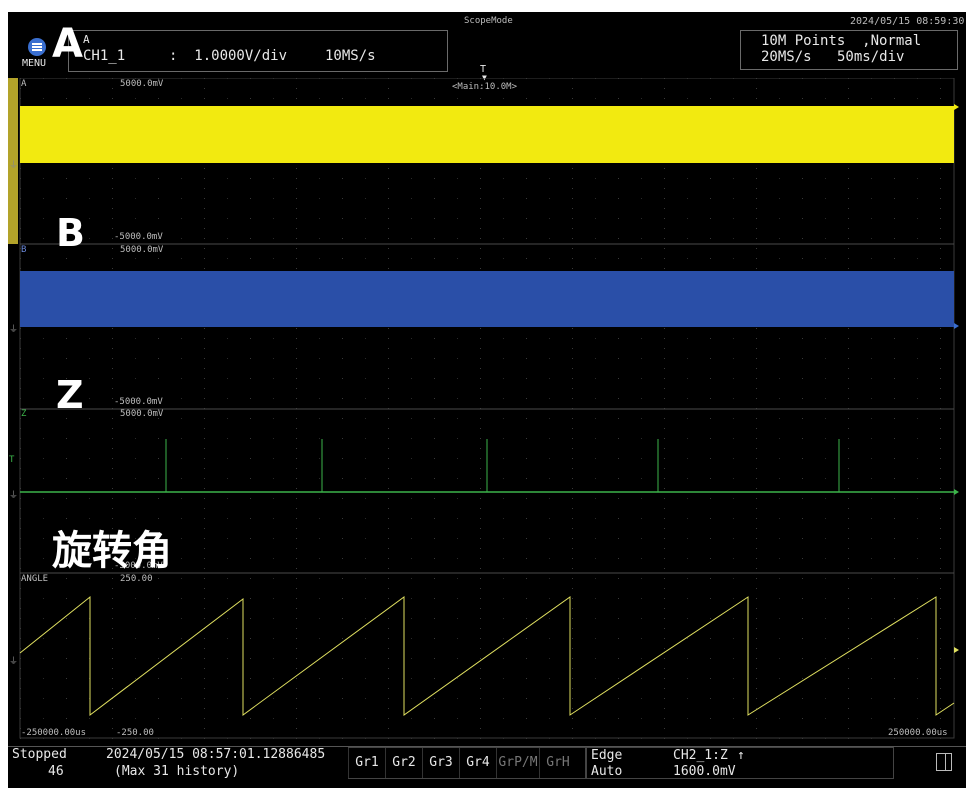 The width and height of the screenshot is (977, 802). What do you see at coordinates (142, 414) in the screenshot?
I see `channel-z-top-value: 5000.0mV` at bounding box center [142, 414].